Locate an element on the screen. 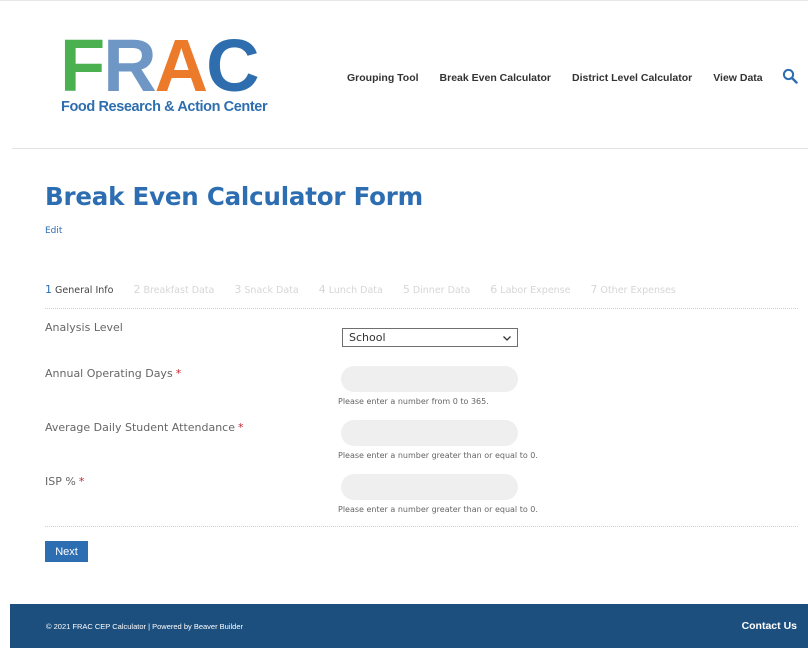 The height and width of the screenshot is (648, 808). steps-divider is located at coordinates (421, 308).